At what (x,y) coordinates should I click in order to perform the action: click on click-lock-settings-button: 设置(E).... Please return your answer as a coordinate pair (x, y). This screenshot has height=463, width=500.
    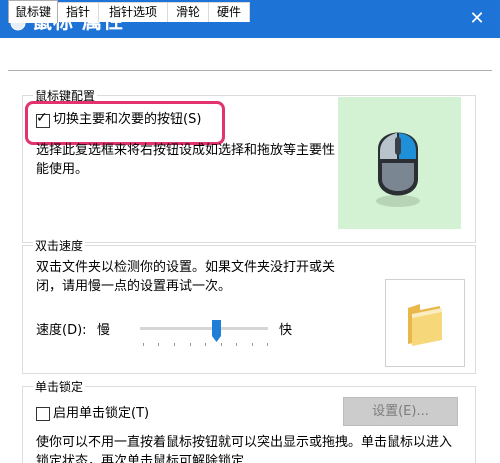
    Looking at the image, I should click on (400, 411).